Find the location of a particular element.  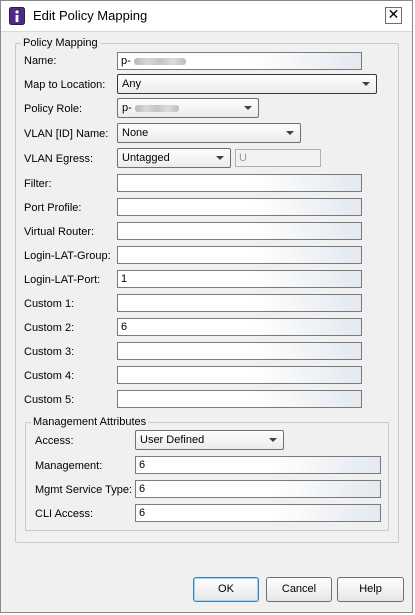

help-button: Help is located at coordinates (370, 589).